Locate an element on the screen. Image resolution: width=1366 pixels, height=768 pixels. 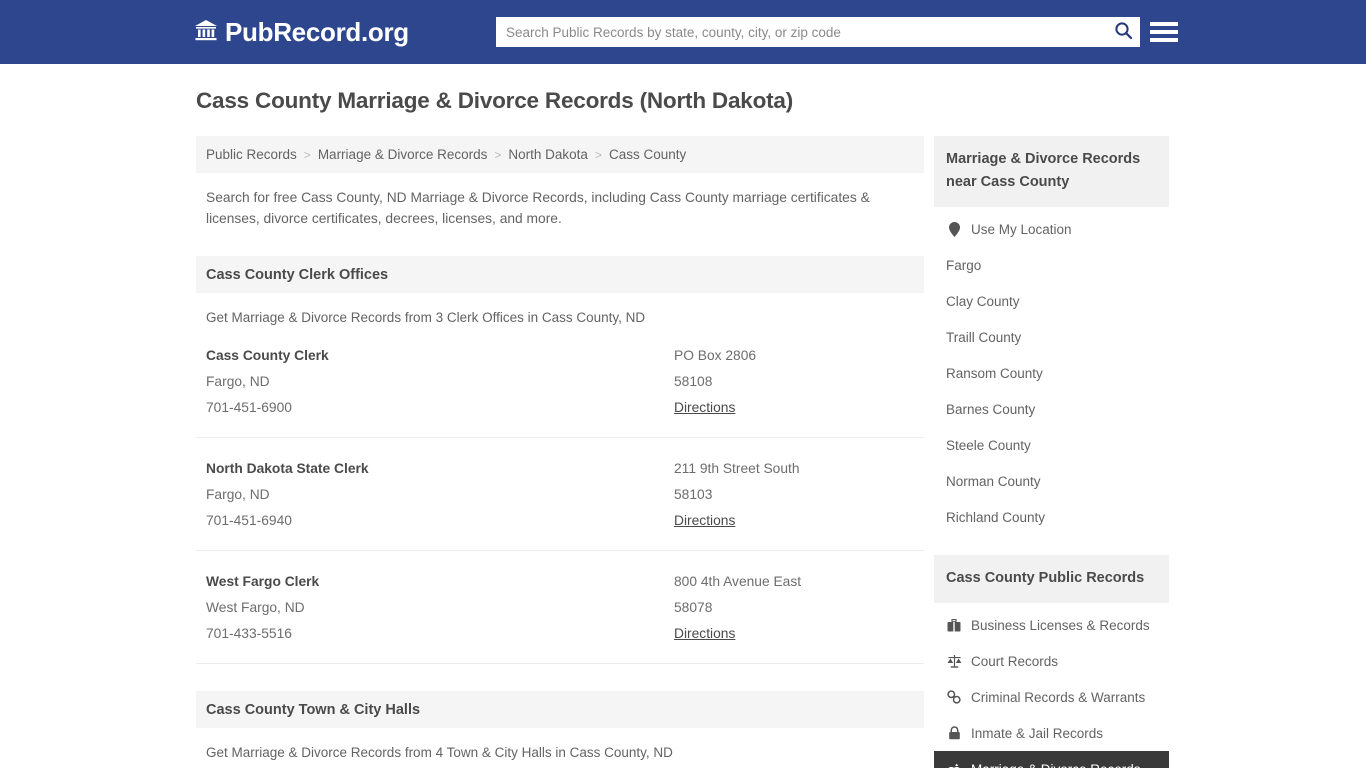
sidebar-item-label: Criminal Records & Warrants is located at coordinates (1058, 697).